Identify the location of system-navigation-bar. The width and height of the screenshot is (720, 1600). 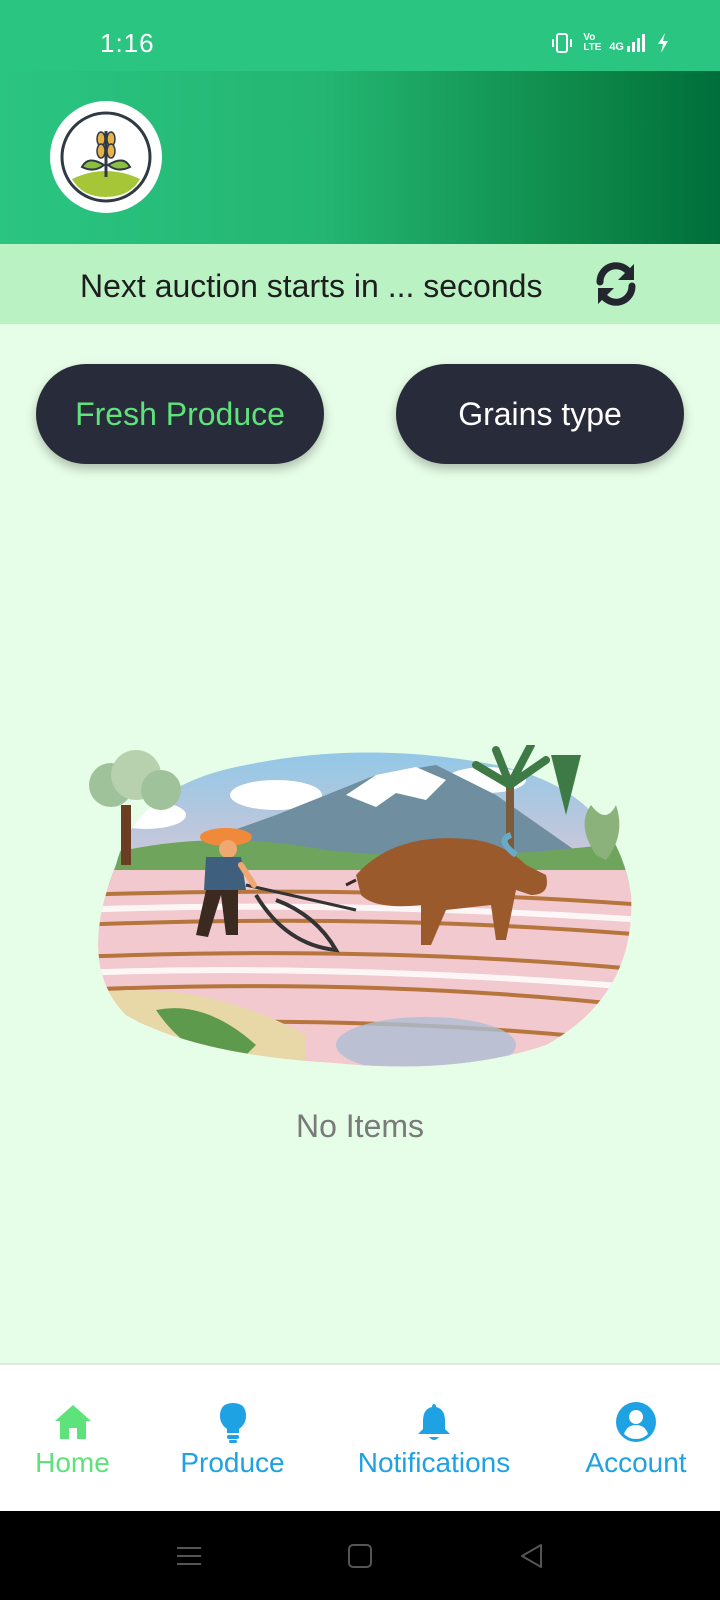
(360, 1555).